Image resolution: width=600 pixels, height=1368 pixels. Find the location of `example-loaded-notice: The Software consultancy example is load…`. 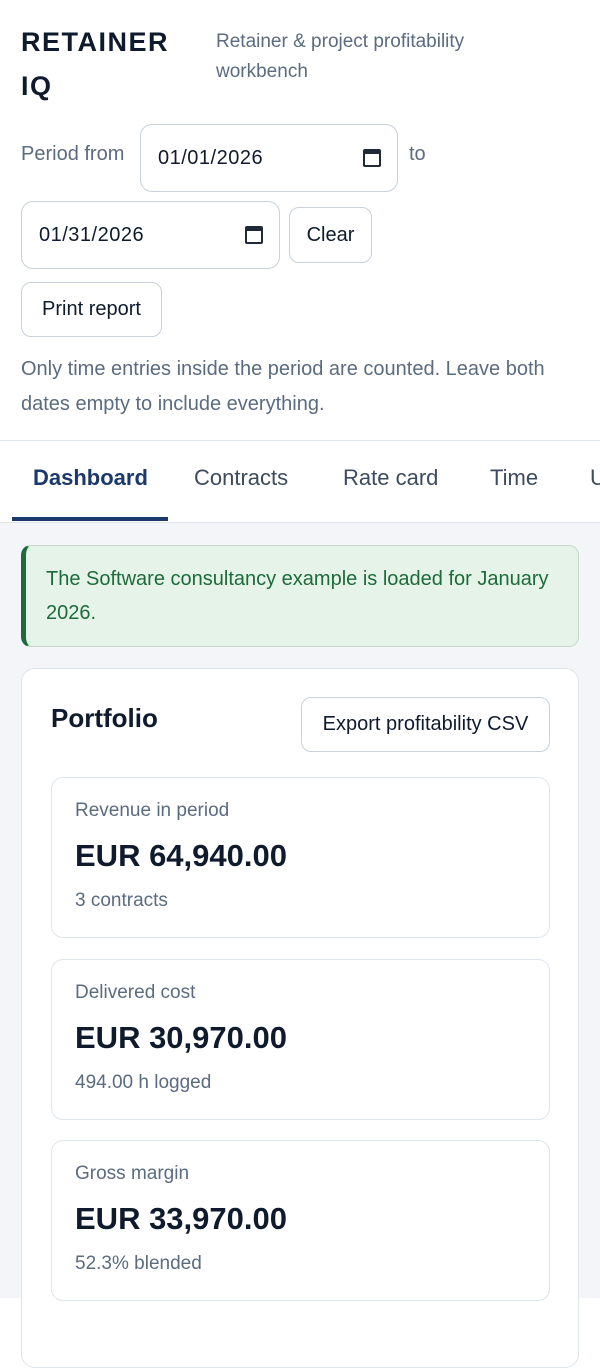

example-loaded-notice: The Software consultancy example is load… is located at coordinates (300, 596).